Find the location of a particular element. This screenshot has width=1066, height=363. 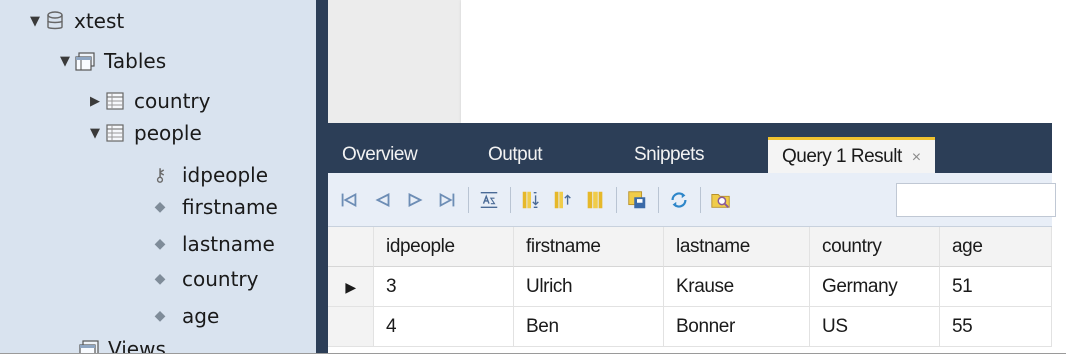

tree-item-views: Views is located at coordinates (122, 343).